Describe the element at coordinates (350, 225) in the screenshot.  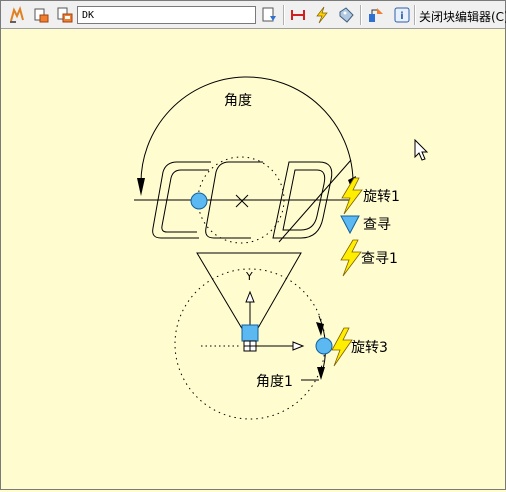
I see `lookup-grip-icon` at that location.